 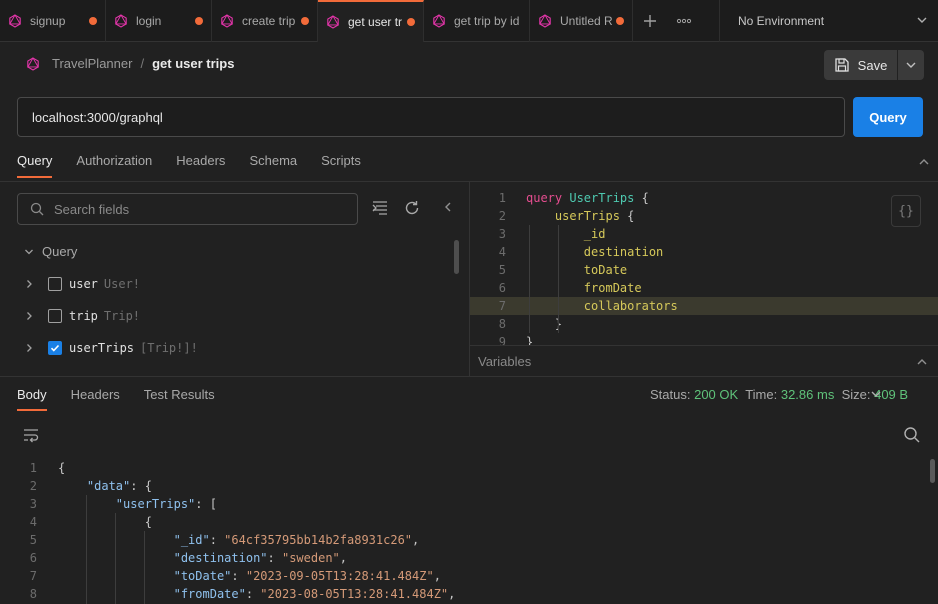 I want to click on tab-headers: Headers, so click(x=200, y=165).